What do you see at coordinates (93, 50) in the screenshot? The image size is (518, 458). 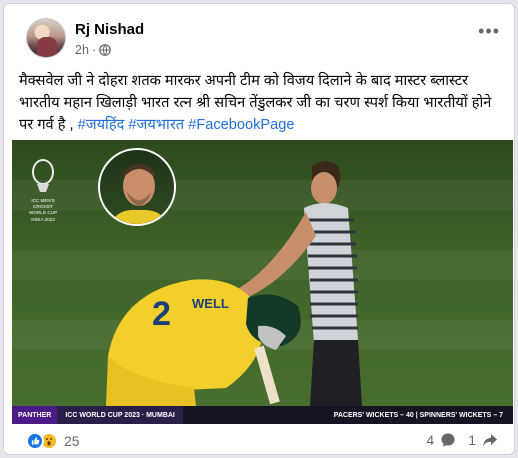 I see `post-meta: 2h ·` at bounding box center [93, 50].